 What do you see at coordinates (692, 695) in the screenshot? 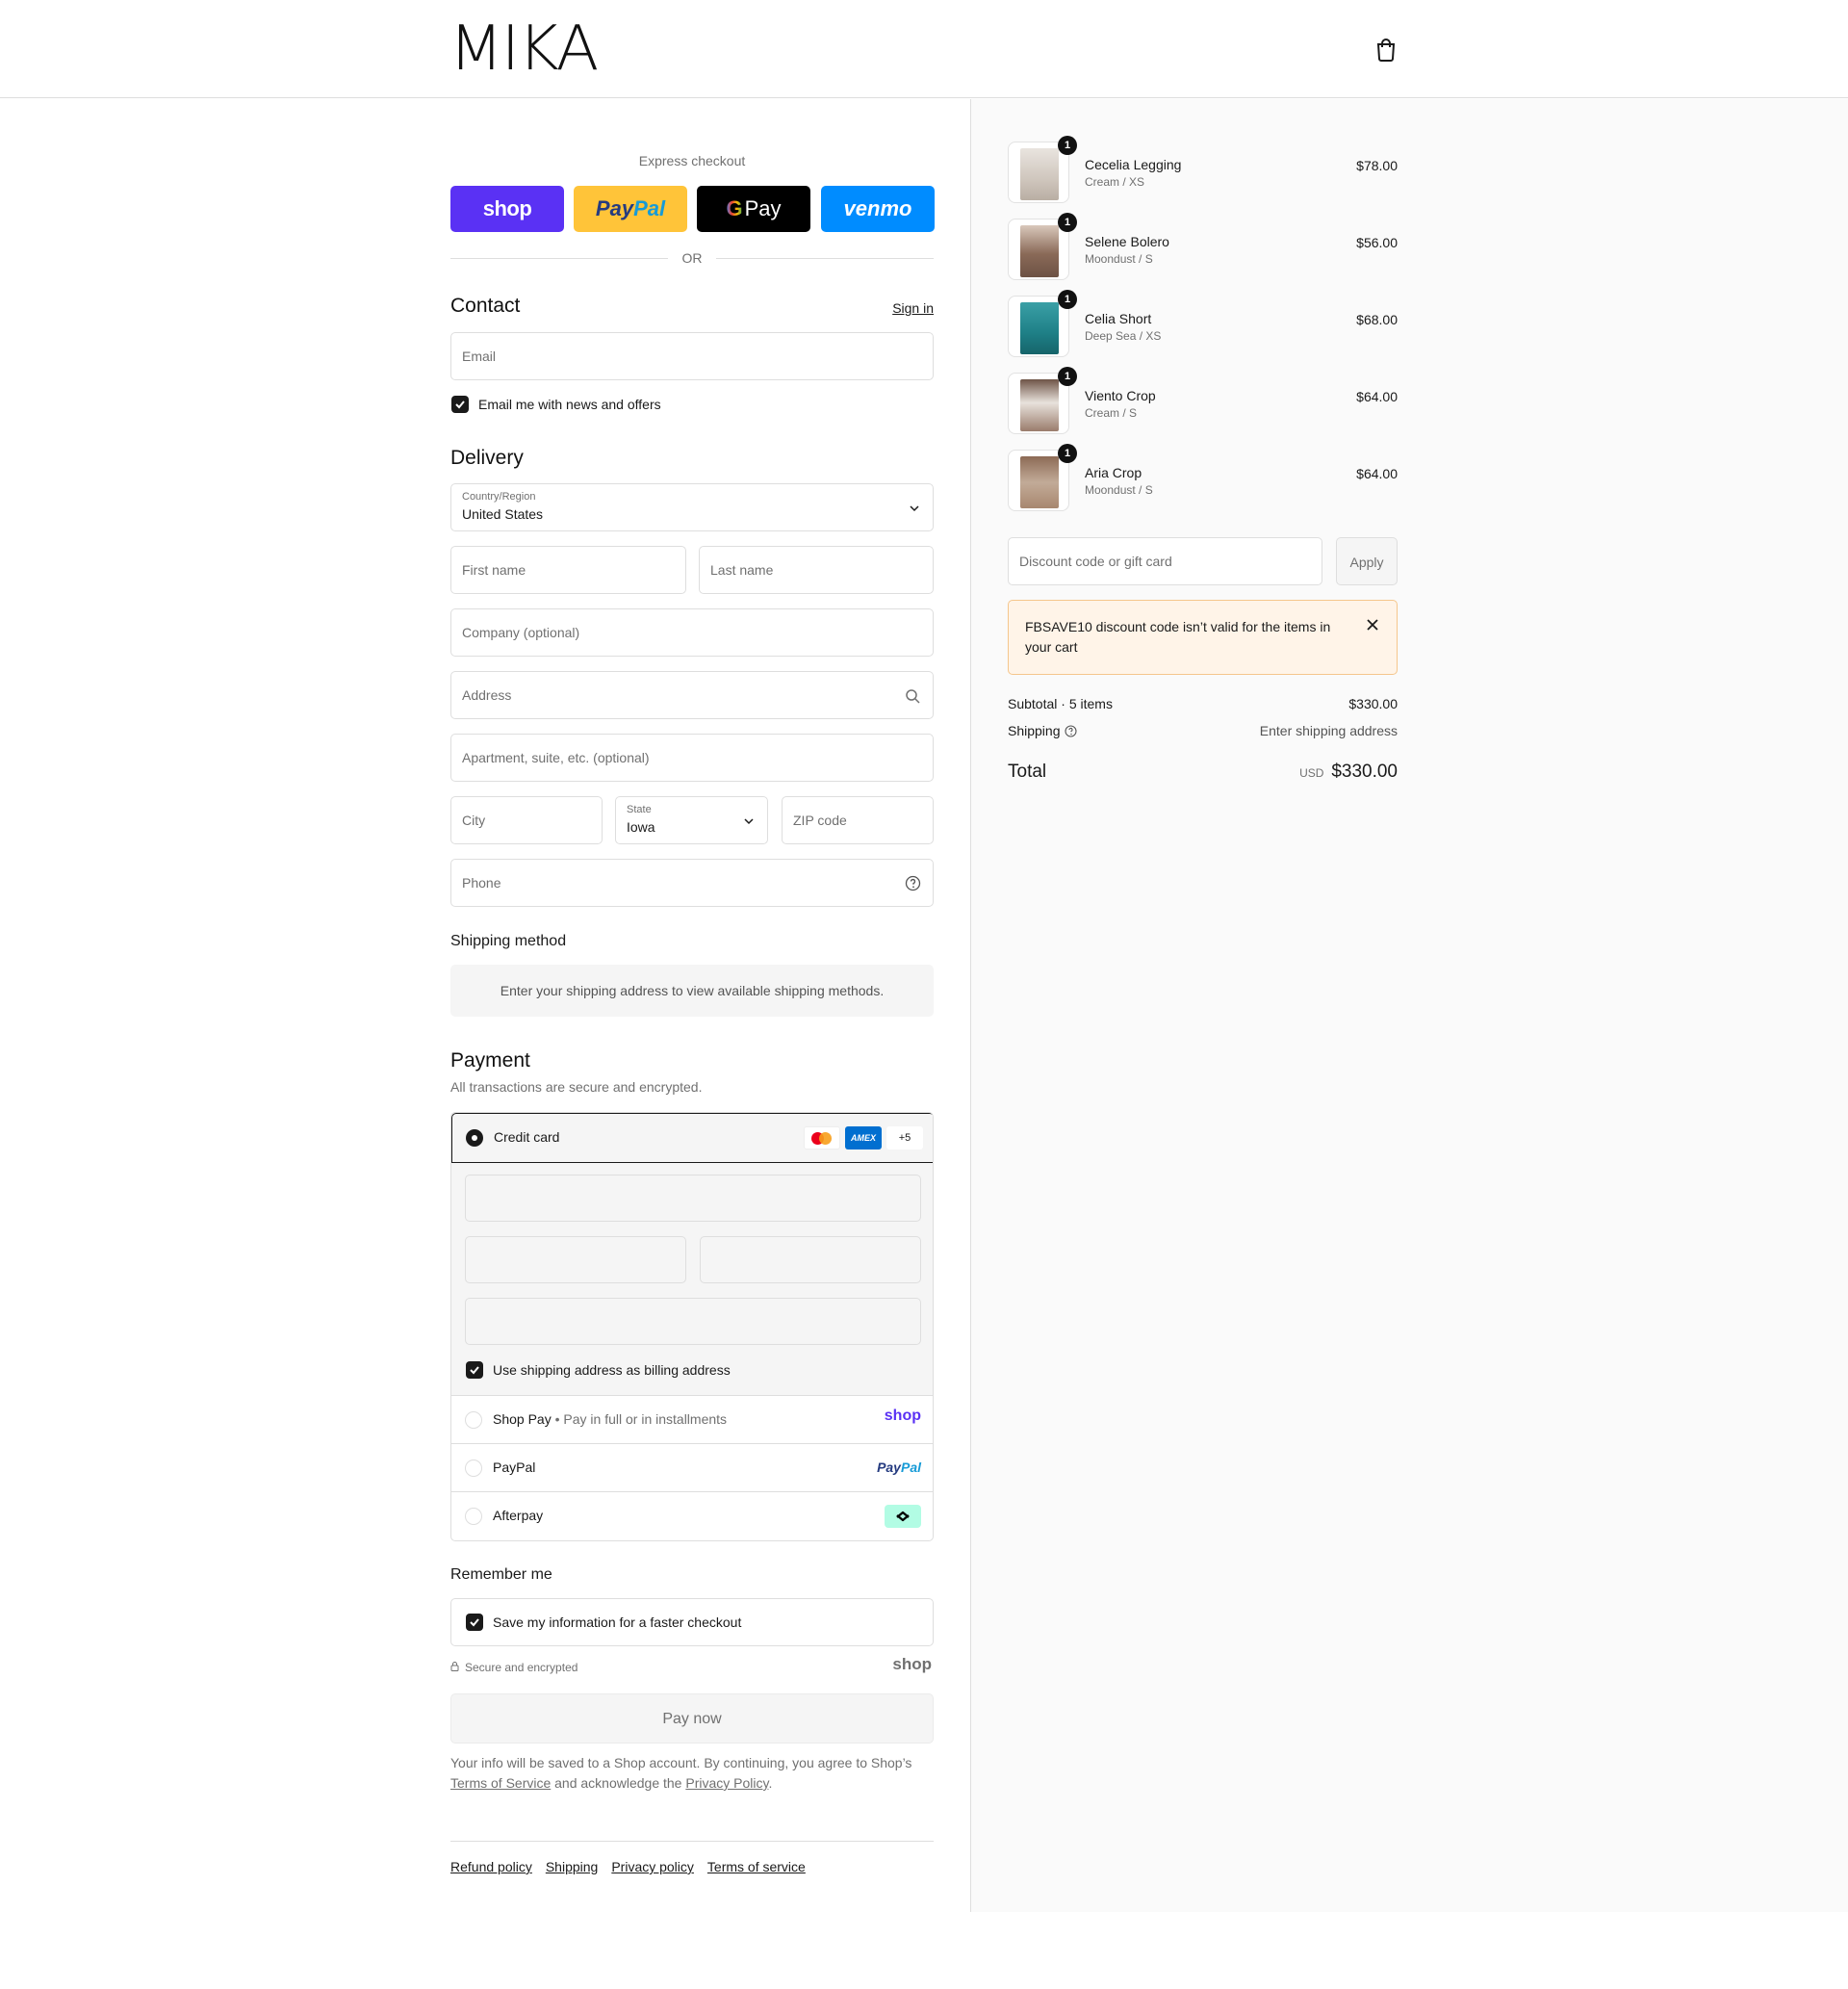
I see `address-field: Address` at bounding box center [692, 695].